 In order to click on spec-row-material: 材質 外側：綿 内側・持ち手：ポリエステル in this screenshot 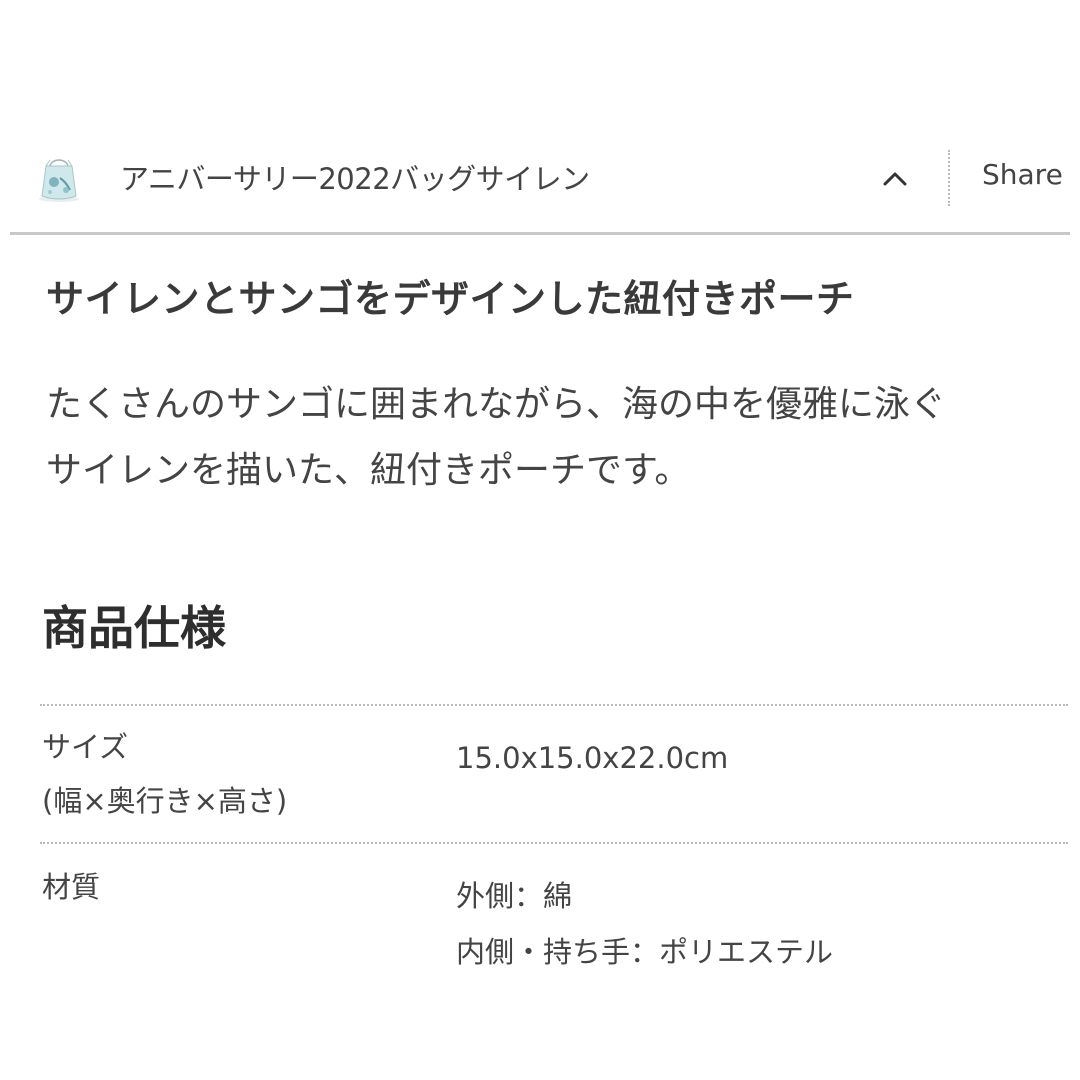, I will do `click(554, 913)`.